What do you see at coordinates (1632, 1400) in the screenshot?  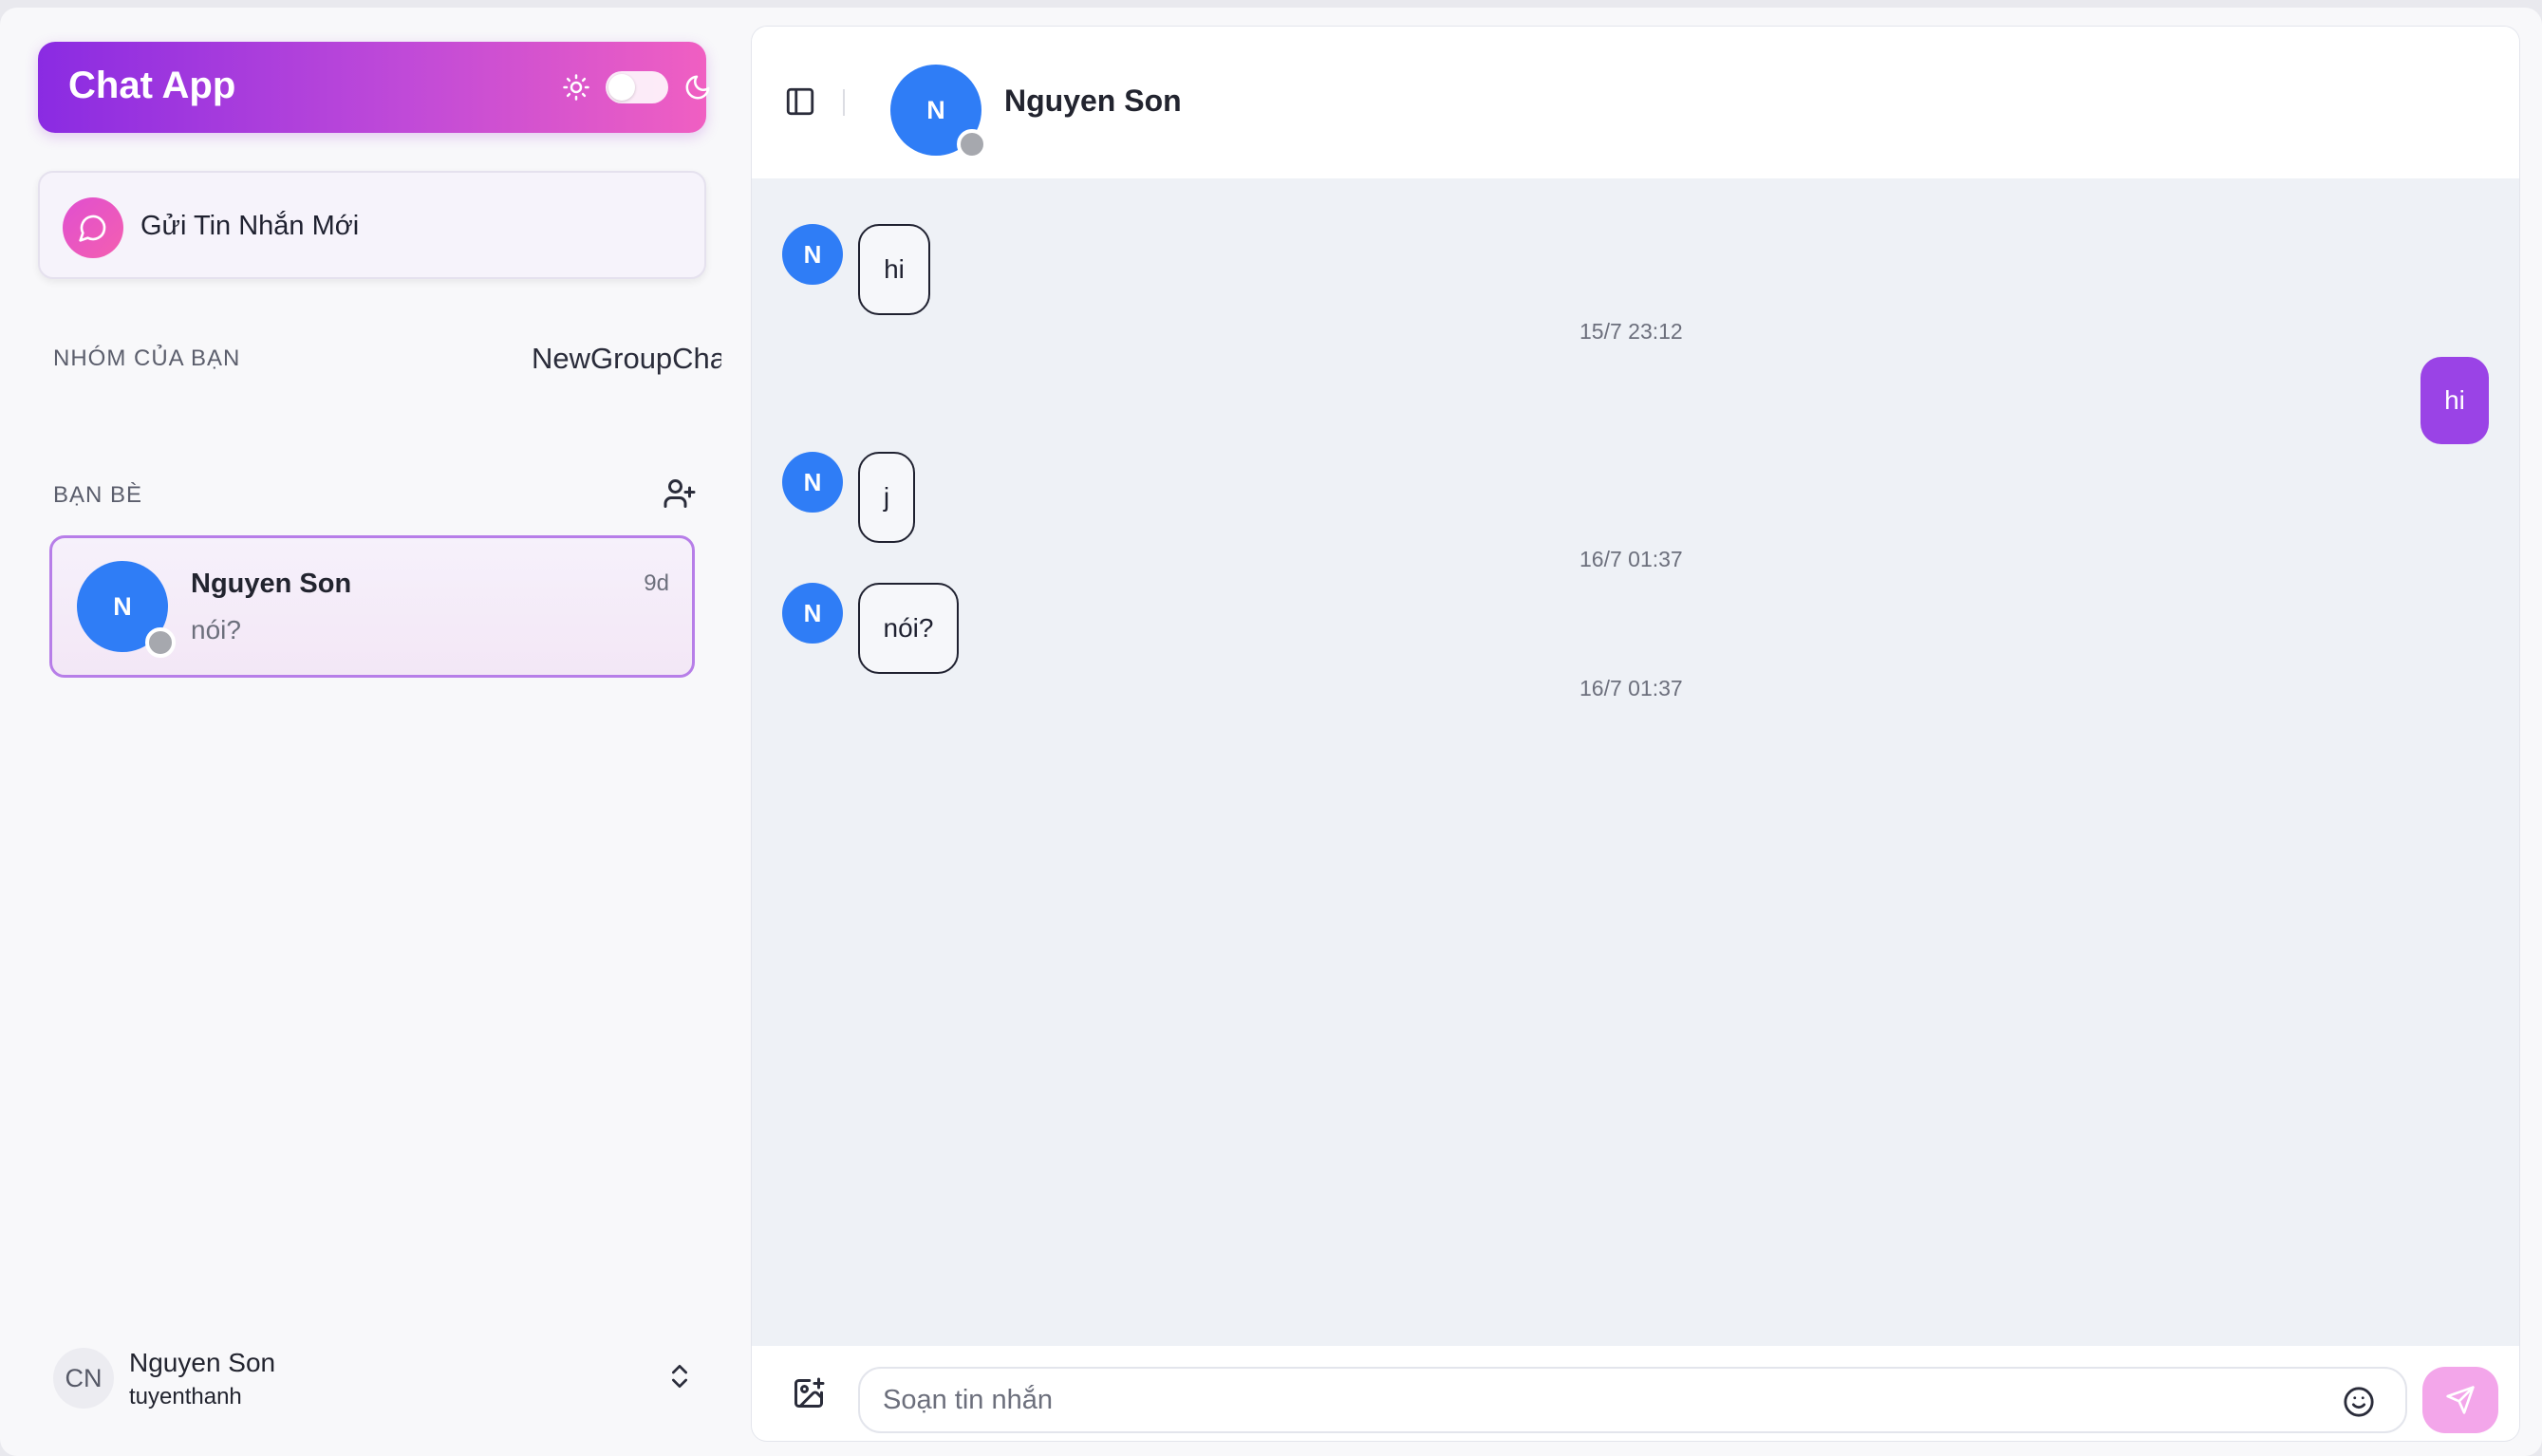 I see `message-input` at bounding box center [1632, 1400].